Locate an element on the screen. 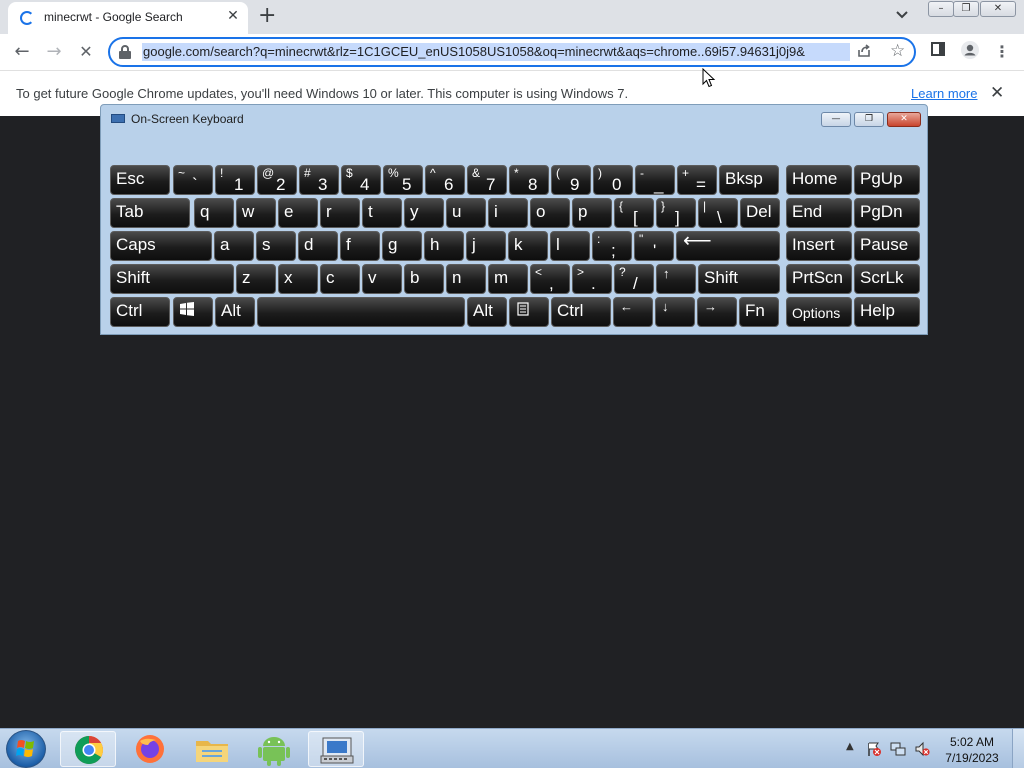 Image resolution: width=1024 pixels, height=768 pixels. key-\: | \ is located at coordinates (718, 213).